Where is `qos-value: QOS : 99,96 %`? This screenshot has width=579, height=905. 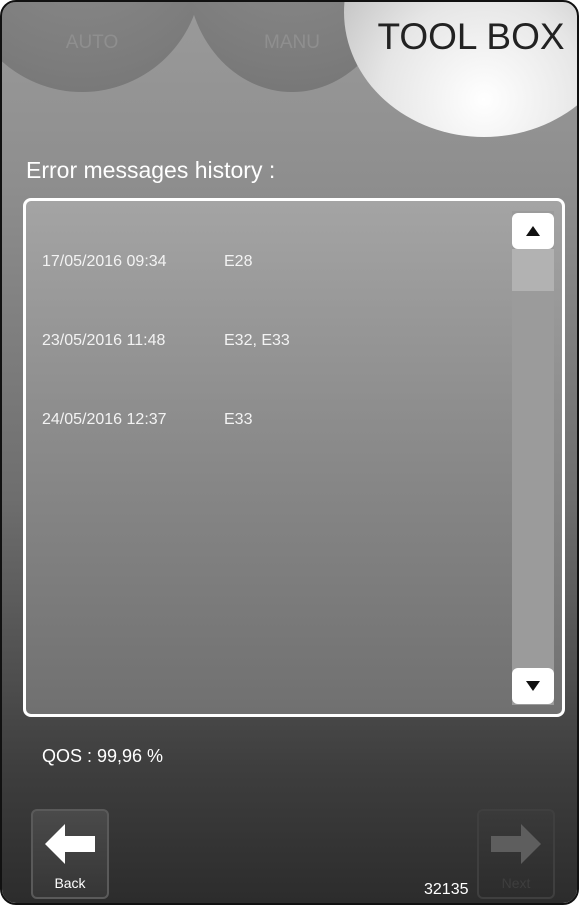 qos-value: QOS : 99,96 % is located at coordinates (103, 756).